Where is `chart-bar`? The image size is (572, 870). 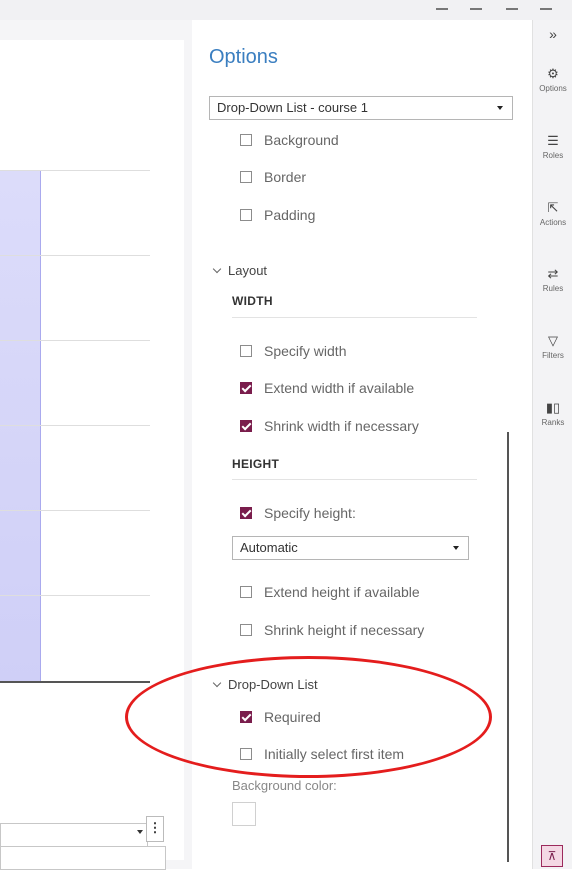
chart-bar is located at coordinates (20, 426).